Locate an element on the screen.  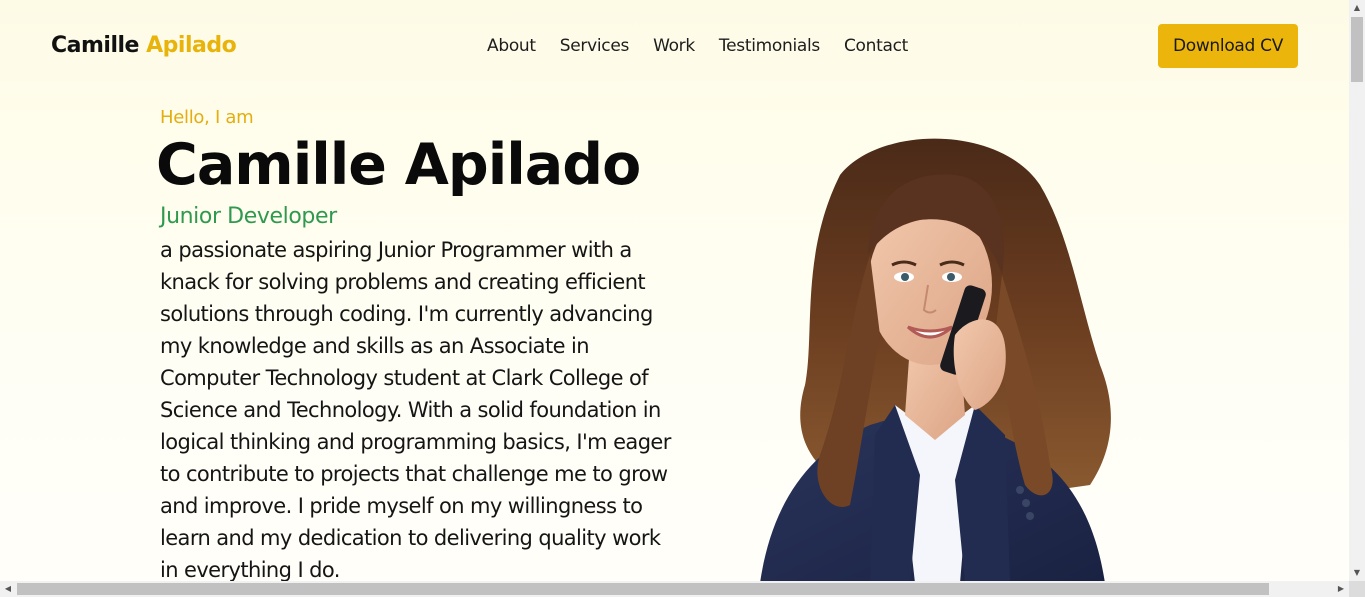
nav-link-services: Services is located at coordinates (595, 46).